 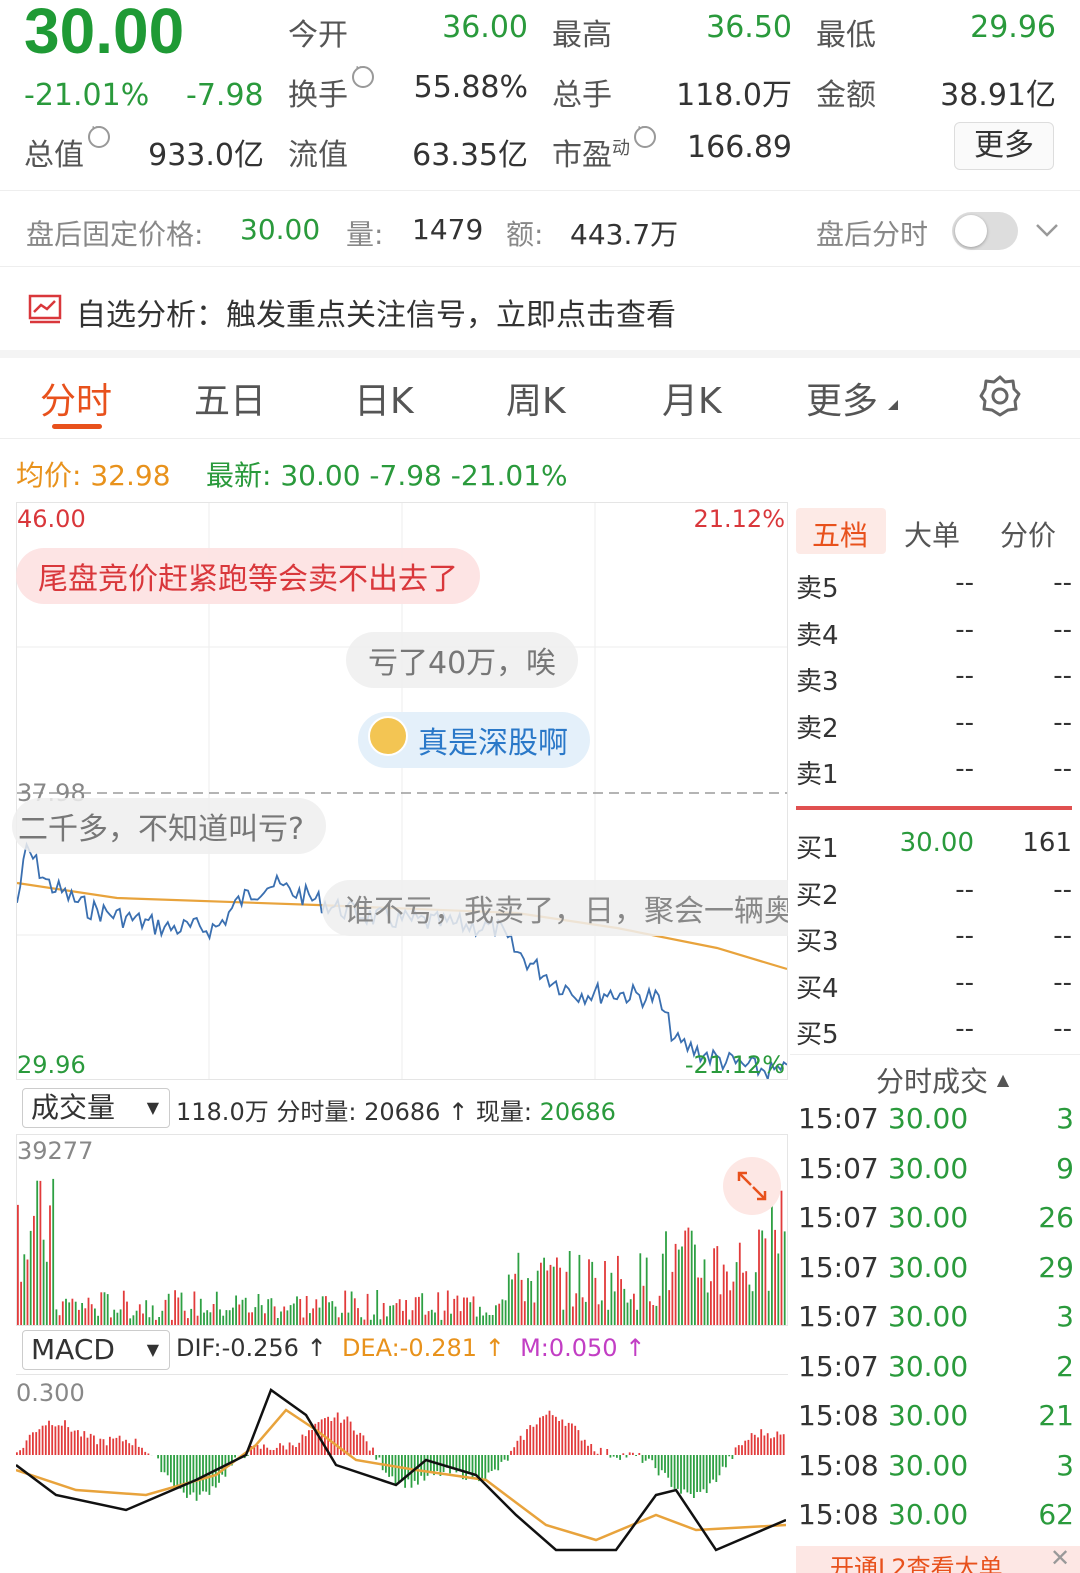 What do you see at coordinates (932, 534) in the screenshot?
I see `tab-big-orders: 大单` at bounding box center [932, 534].